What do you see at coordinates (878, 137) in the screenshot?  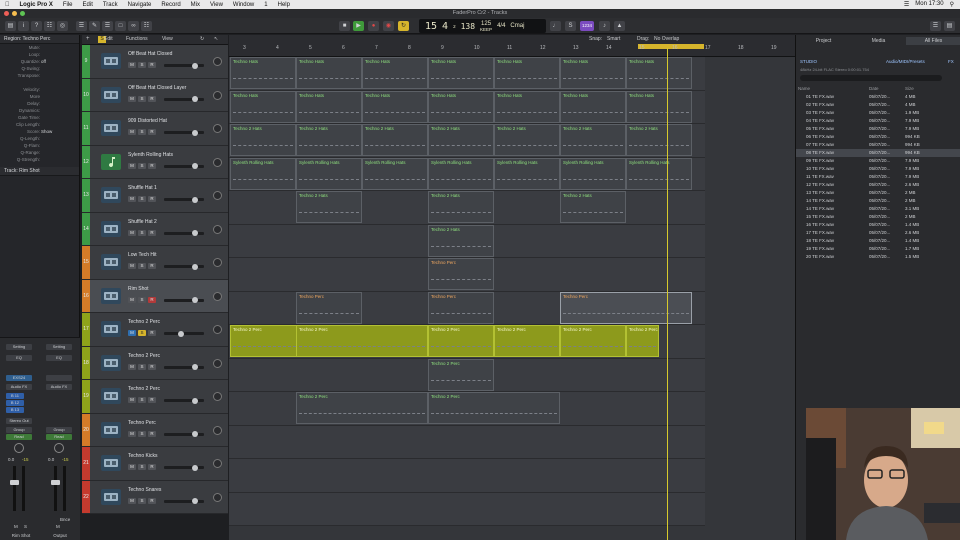 I see `file-row: 06 TE FX.wav 05/07/20... 994 KB` at bounding box center [878, 137].